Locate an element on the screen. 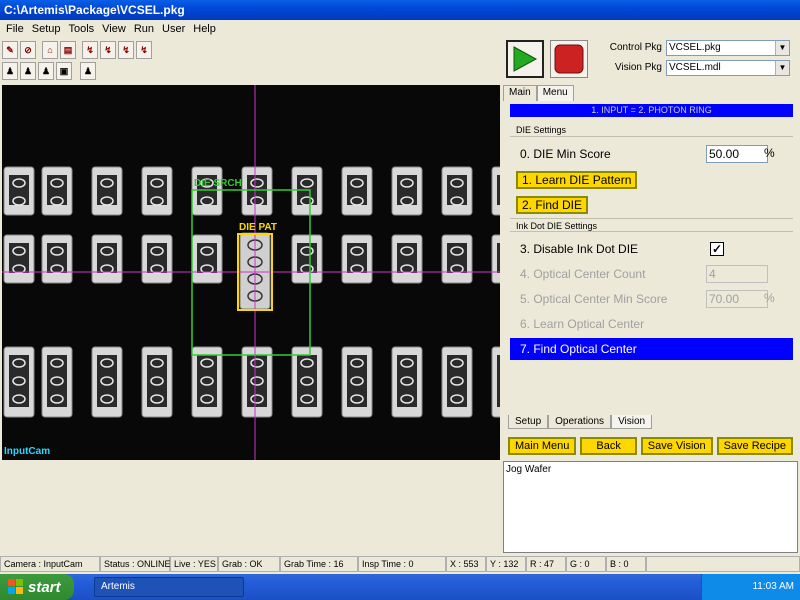 Image resolution: width=800 pixels, height=600 pixels. tool-icon-9: ♟ is located at coordinates (10, 71).